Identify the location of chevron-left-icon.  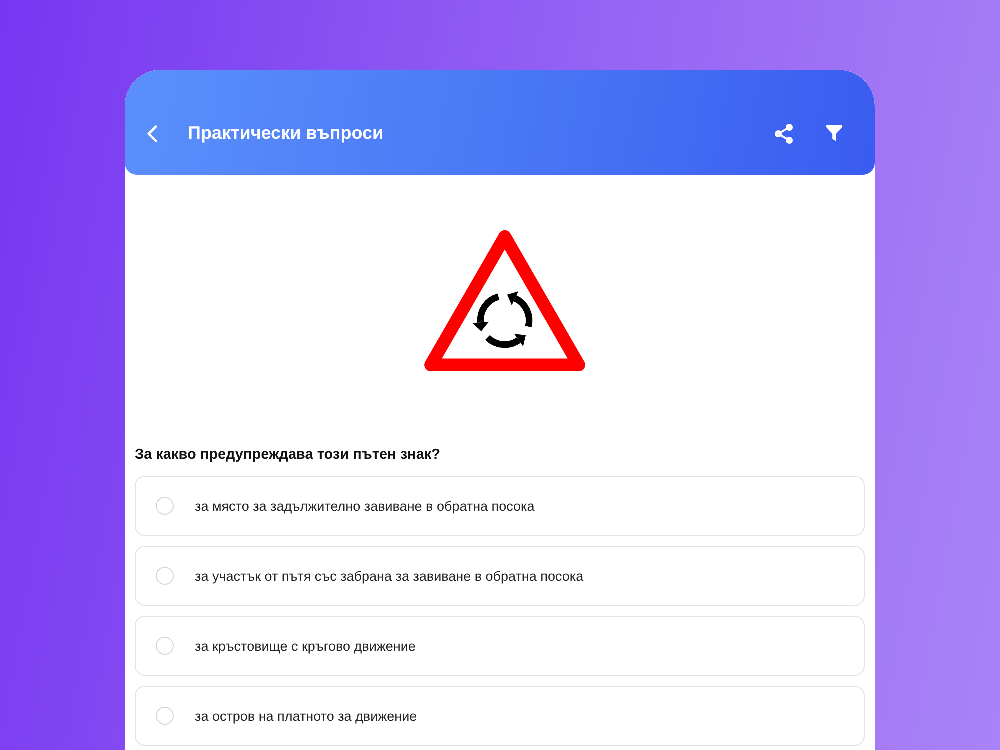
(152, 133).